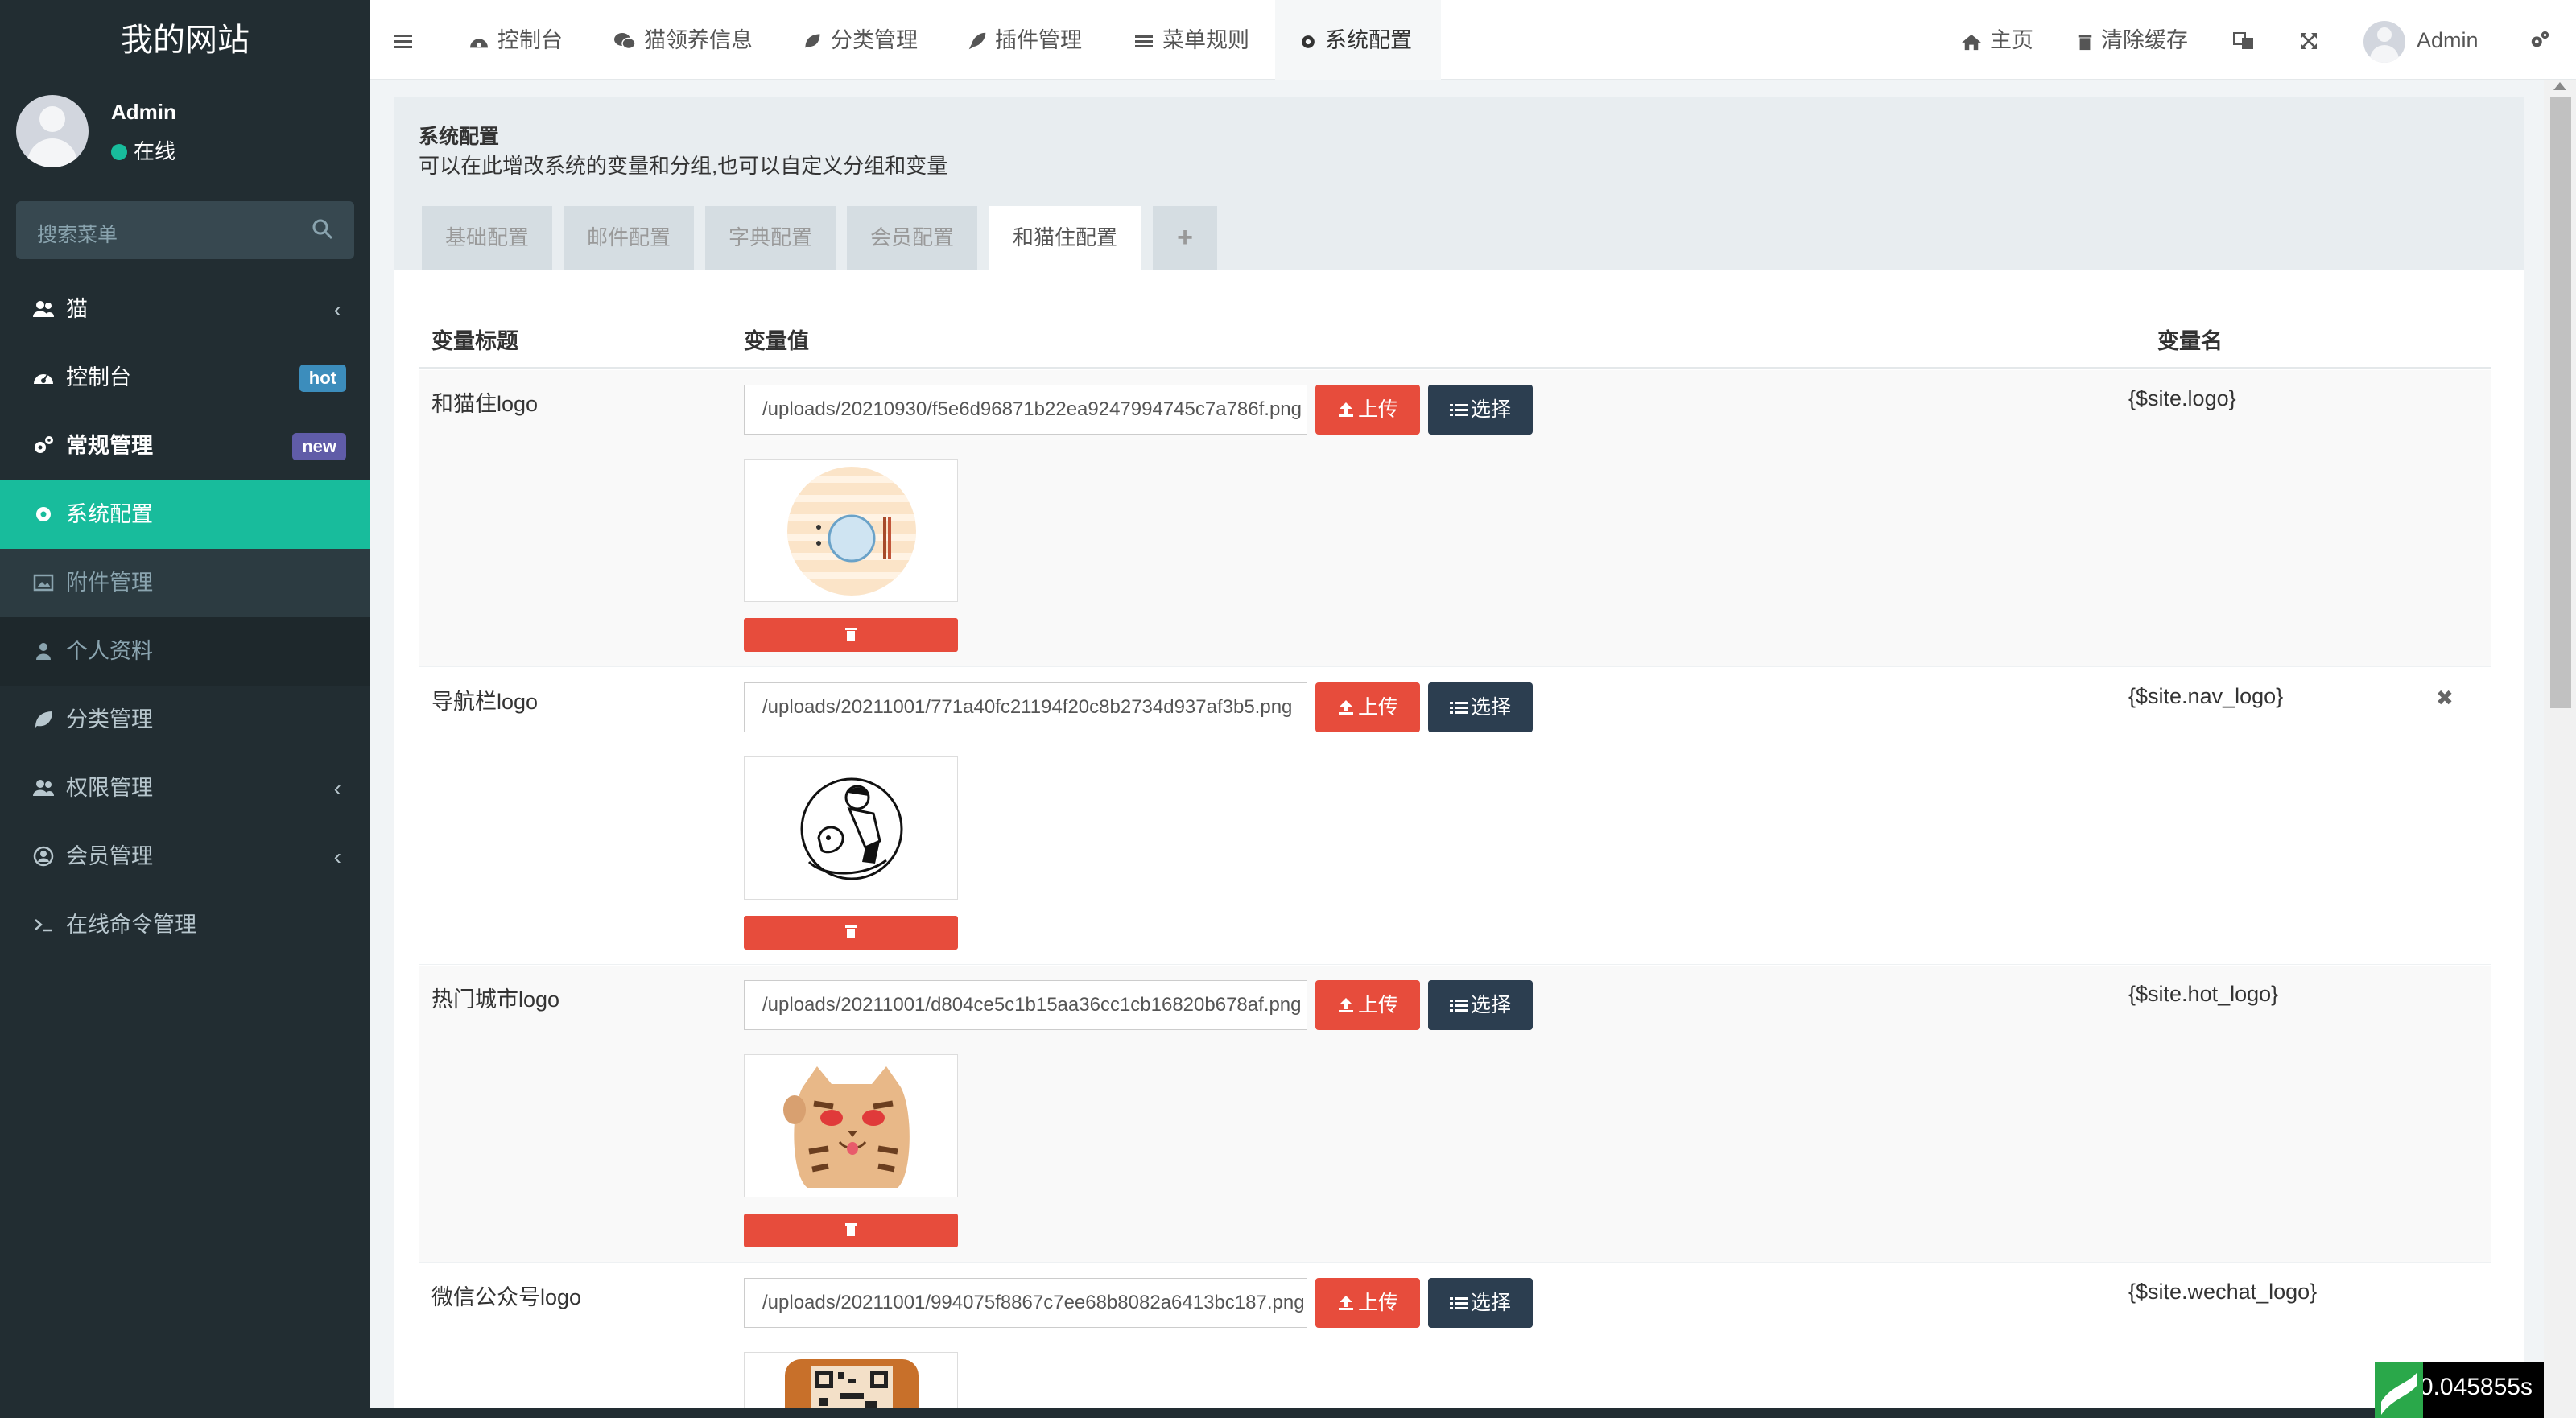  What do you see at coordinates (2309, 41) in the screenshot?
I see `fullscreen-icon` at bounding box center [2309, 41].